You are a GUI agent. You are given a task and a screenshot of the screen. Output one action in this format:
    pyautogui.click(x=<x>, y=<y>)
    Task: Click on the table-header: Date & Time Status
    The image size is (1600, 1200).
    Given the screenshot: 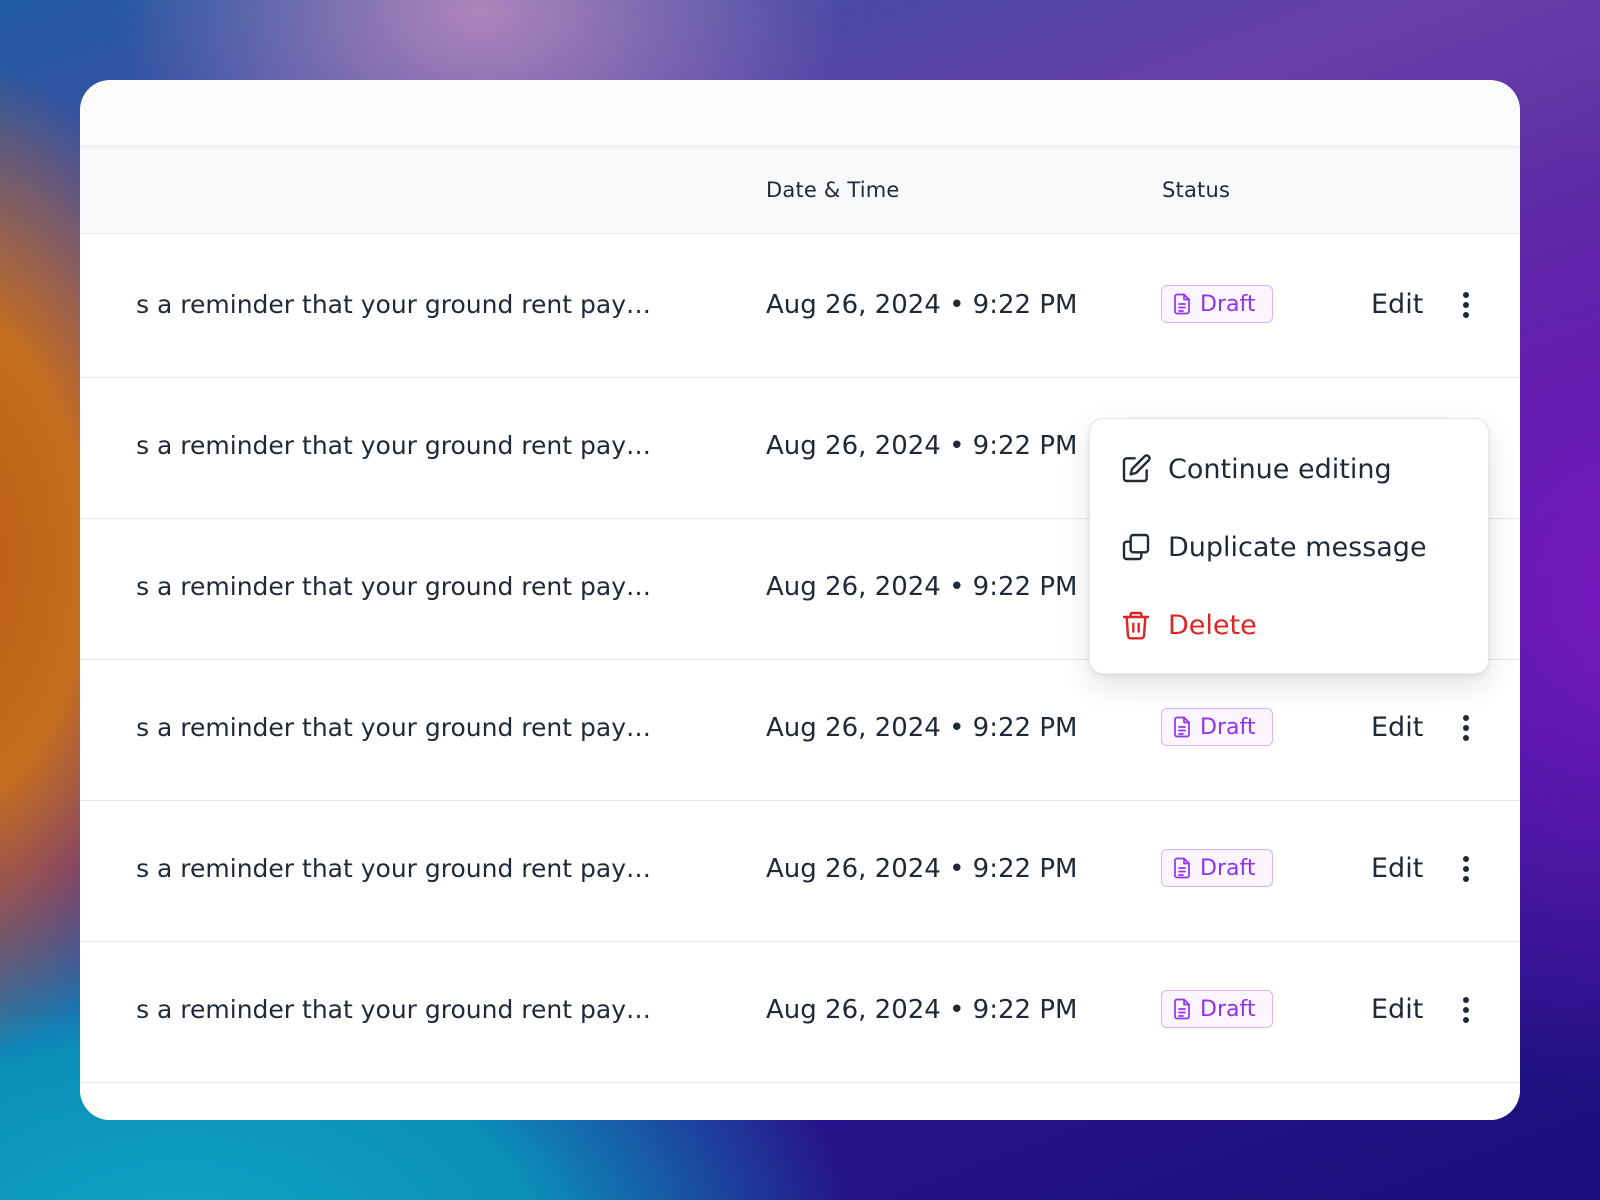 What is the action you would take?
    pyautogui.click(x=800, y=190)
    